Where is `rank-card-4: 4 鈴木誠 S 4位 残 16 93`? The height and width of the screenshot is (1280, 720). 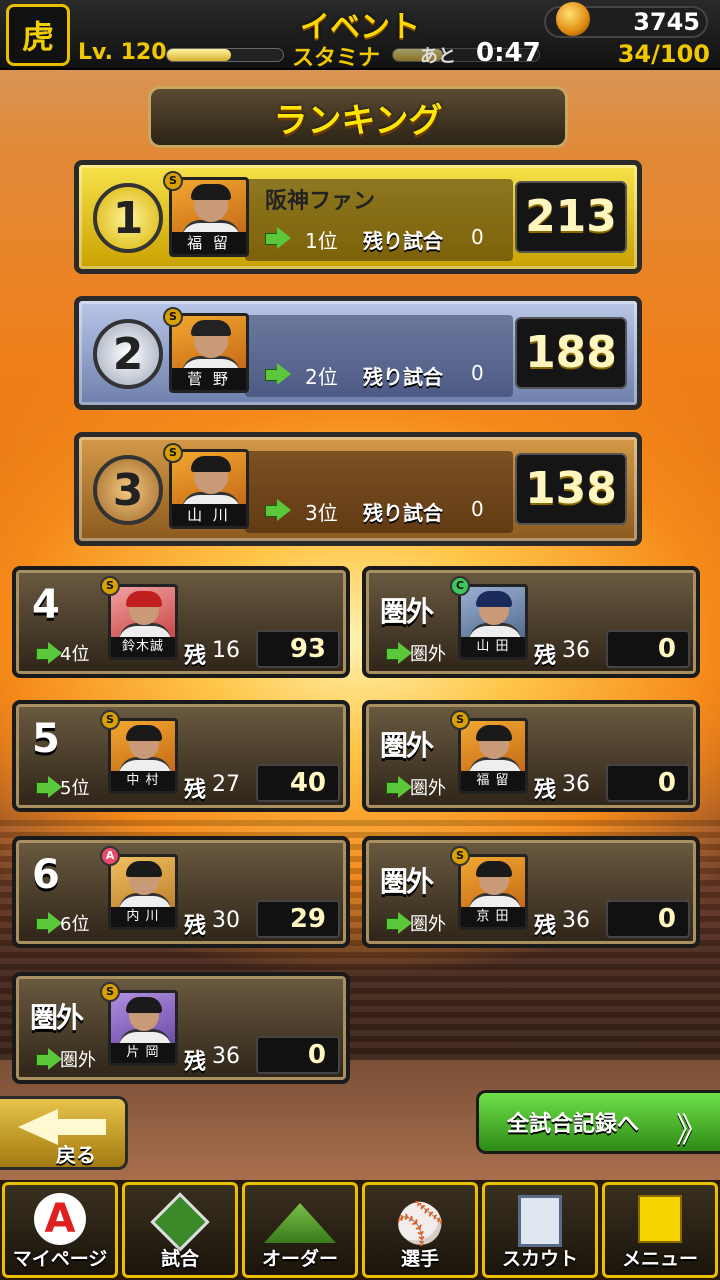
rank-card-4: 4 鈴木誠 S 4位 残 16 93 is located at coordinates (181, 622).